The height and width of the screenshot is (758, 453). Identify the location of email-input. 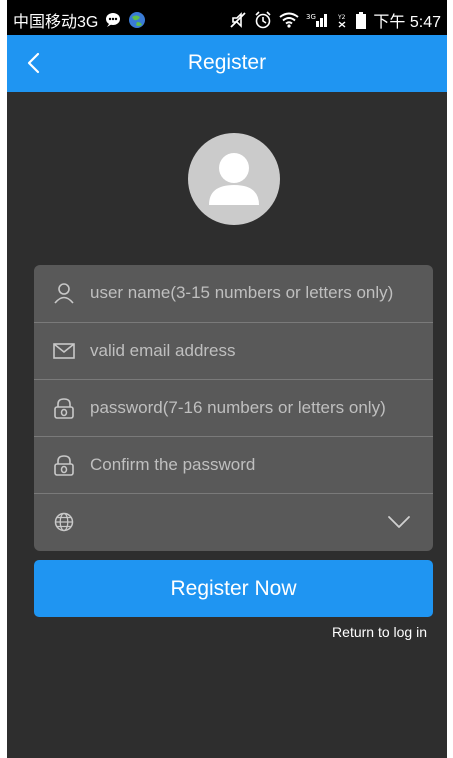
(260, 351).